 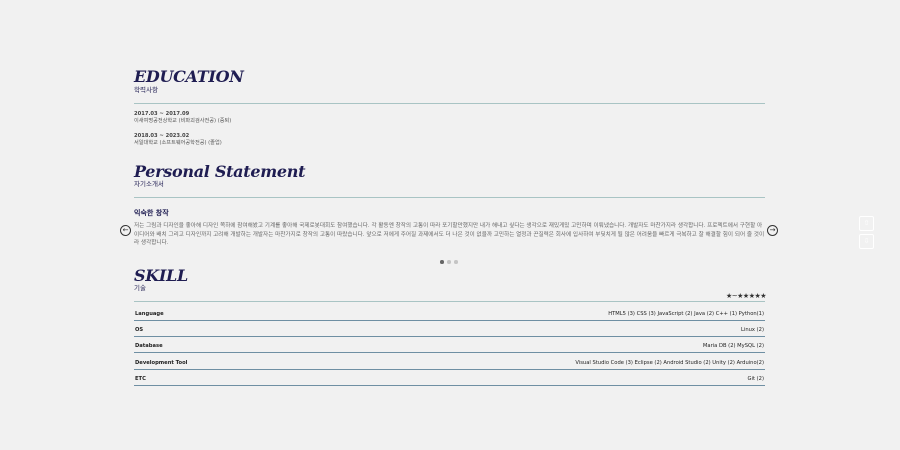 I want to click on education-school: 서일대학교 (소프트웨어공학전공) (졸업), so click(x=178, y=143).